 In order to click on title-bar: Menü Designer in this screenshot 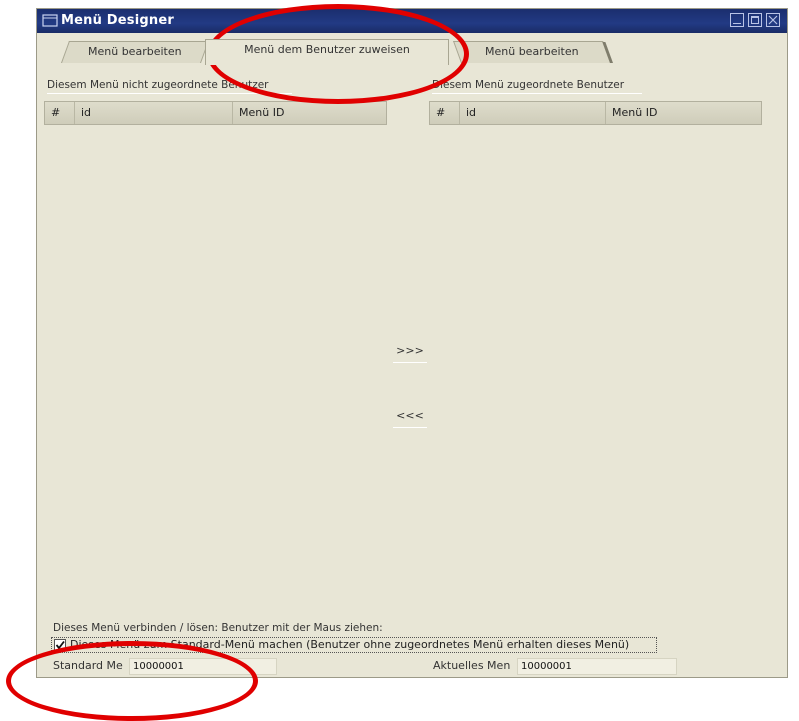, I will do `click(412, 21)`.